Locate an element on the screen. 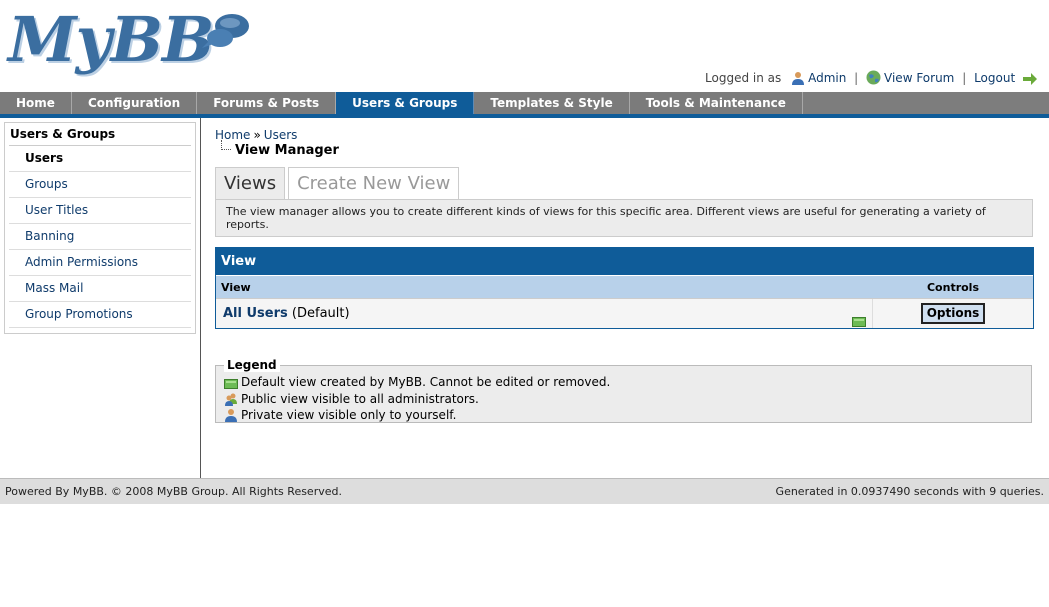 The image size is (1049, 607). view-default-suffix: (Default) is located at coordinates (320, 313).